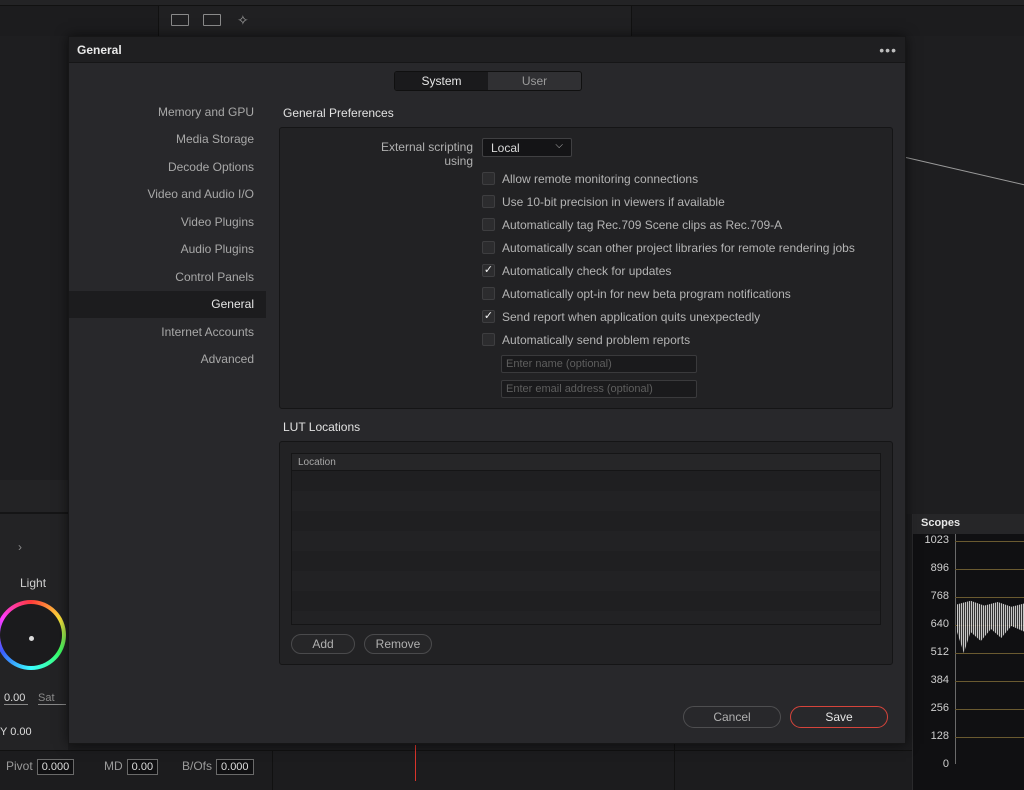 This screenshot has height=790, width=1024. I want to click on grid-viewer-icon, so click(212, 20).